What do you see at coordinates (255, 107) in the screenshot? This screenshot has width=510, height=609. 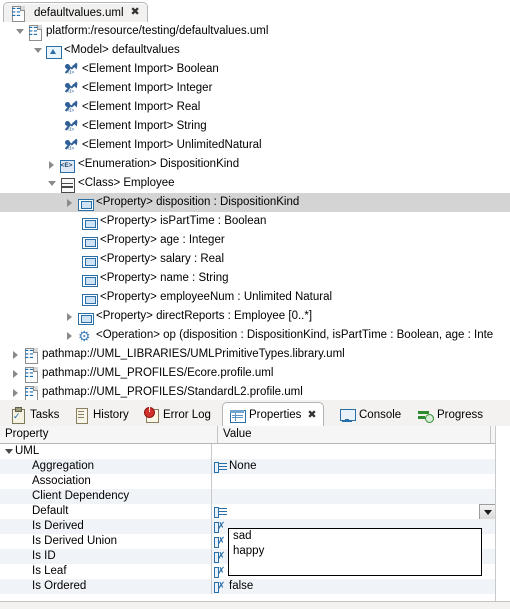 I see `tree-row: <I> <Element Import> Real` at bounding box center [255, 107].